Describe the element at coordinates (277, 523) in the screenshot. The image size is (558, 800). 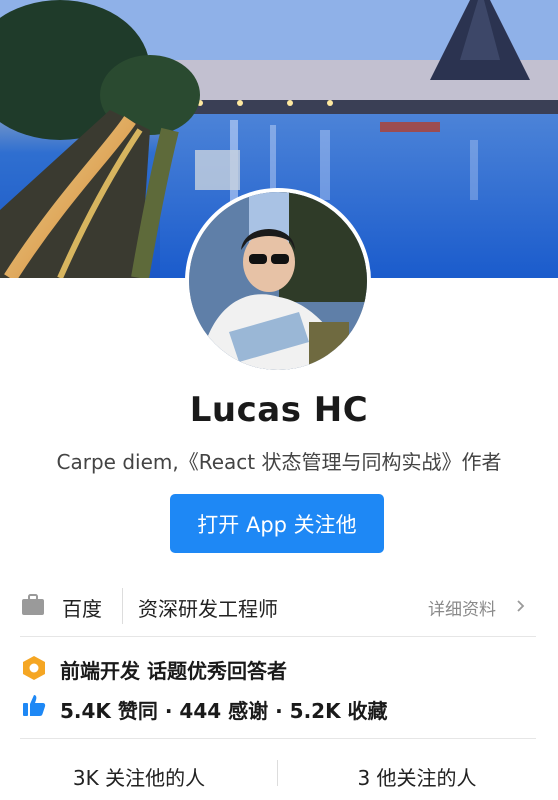
I see `open-app-follow-button: 打开 App 关注他` at that location.